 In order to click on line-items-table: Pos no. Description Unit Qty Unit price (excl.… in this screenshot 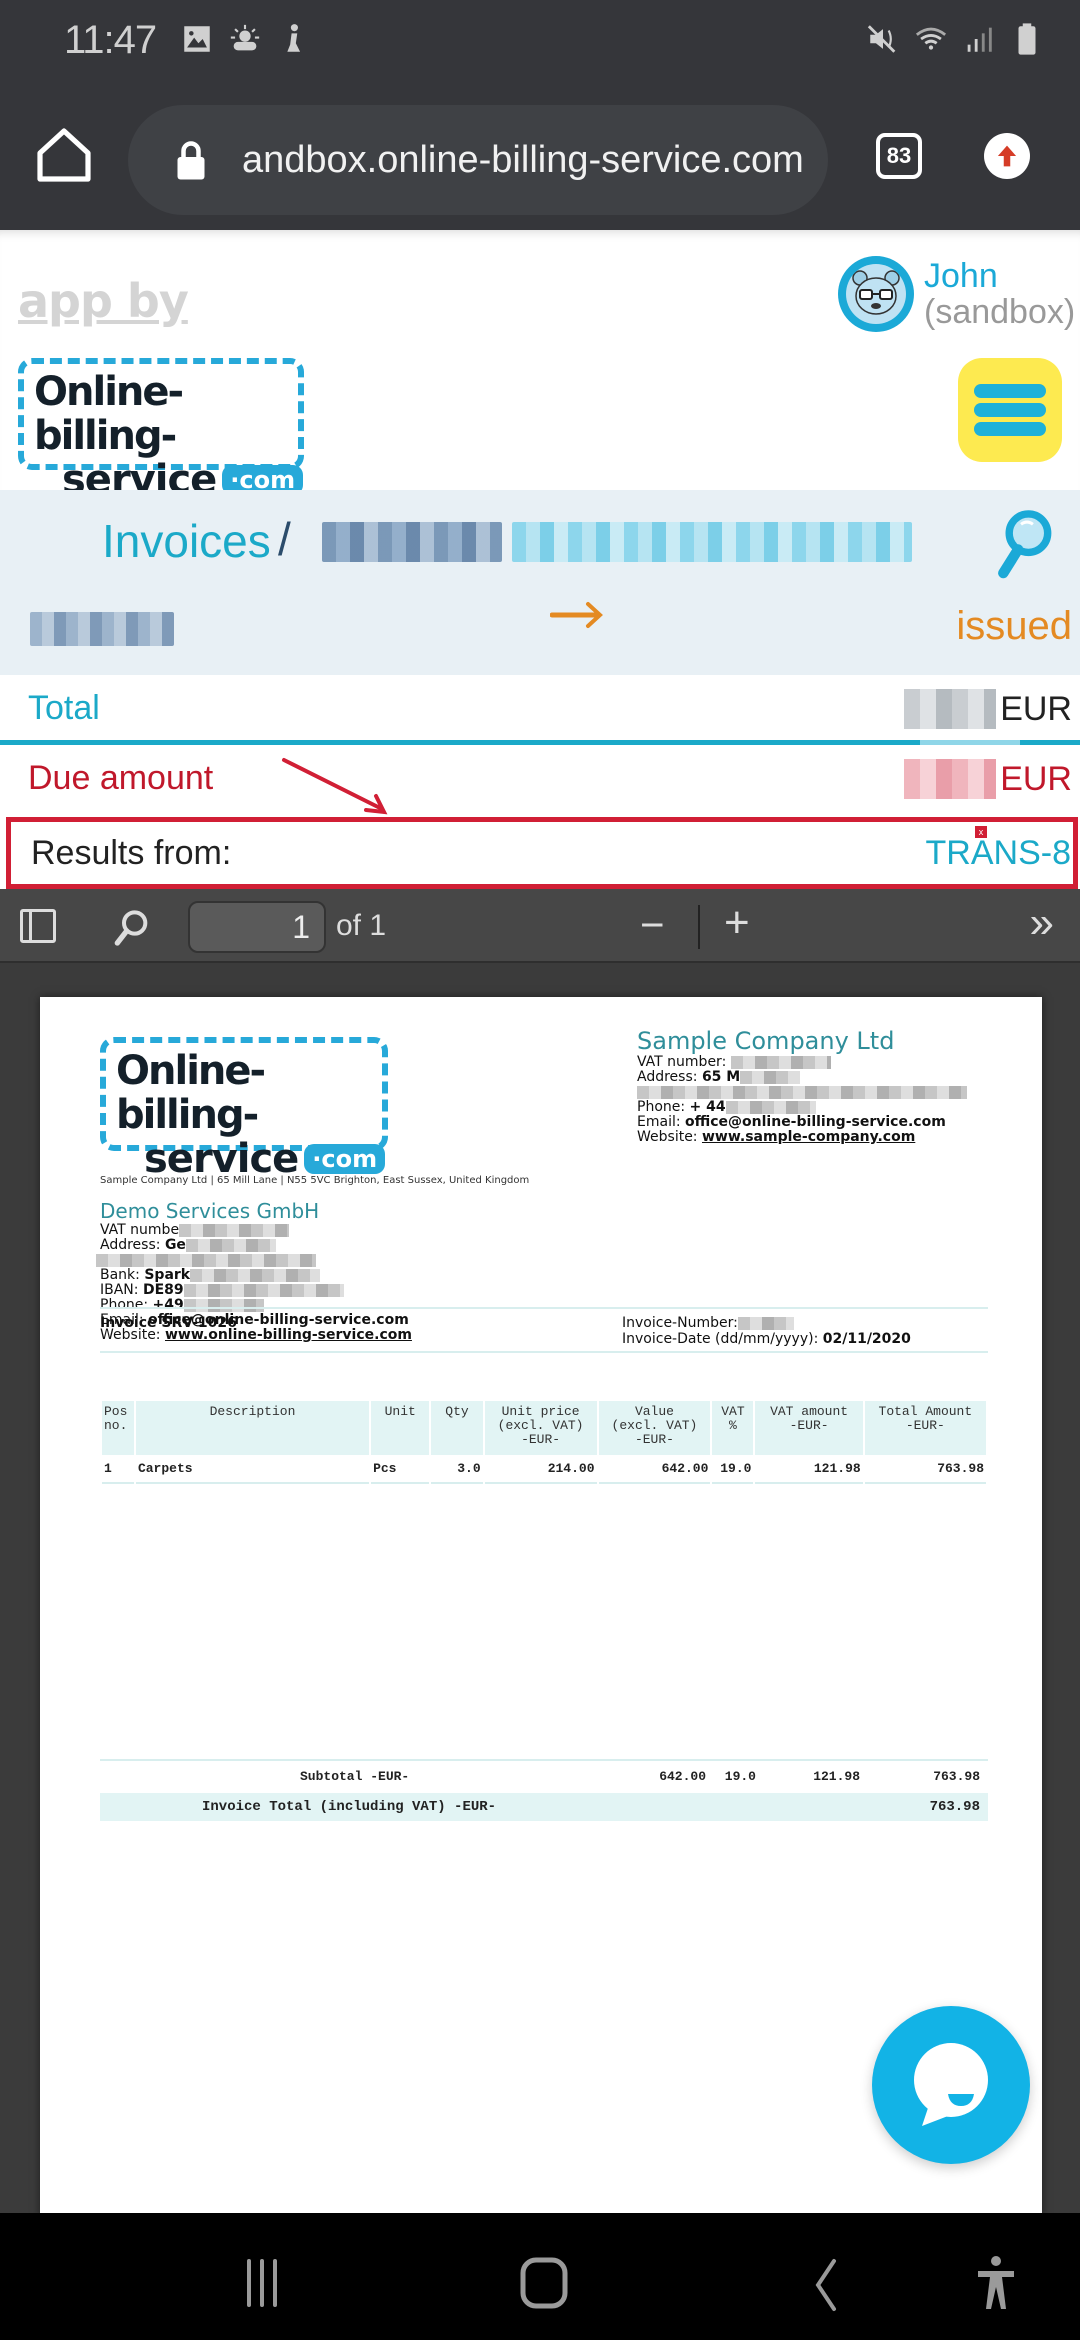, I will do `click(544, 1448)`.